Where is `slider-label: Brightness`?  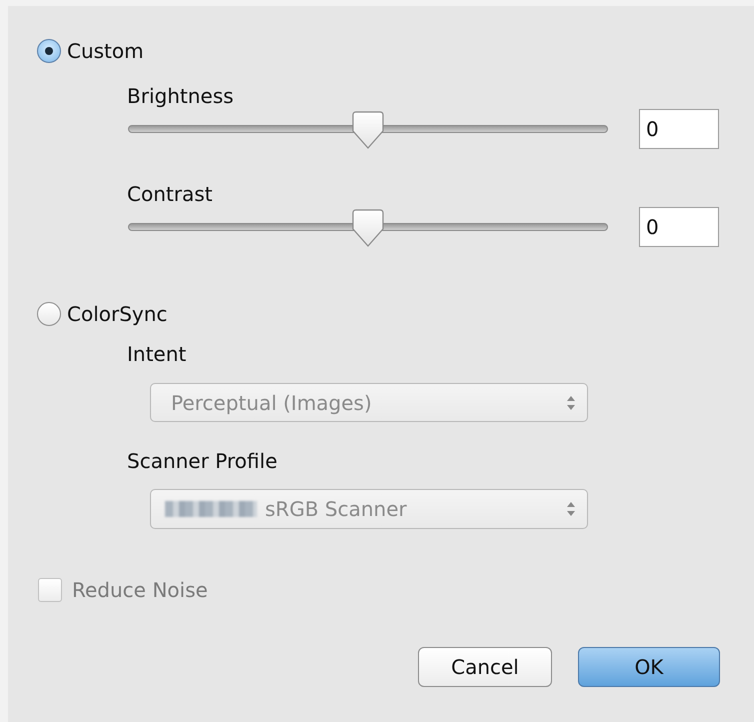
slider-label: Brightness is located at coordinates (180, 96).